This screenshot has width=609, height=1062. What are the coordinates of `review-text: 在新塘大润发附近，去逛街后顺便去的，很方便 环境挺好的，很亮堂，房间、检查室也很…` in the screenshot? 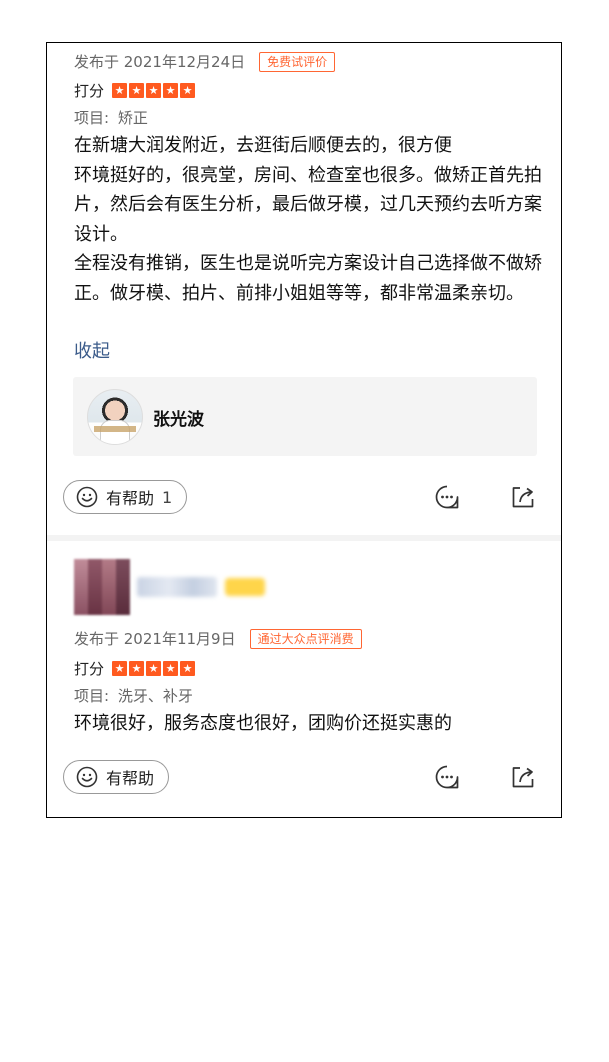 It's located at (309, 219).